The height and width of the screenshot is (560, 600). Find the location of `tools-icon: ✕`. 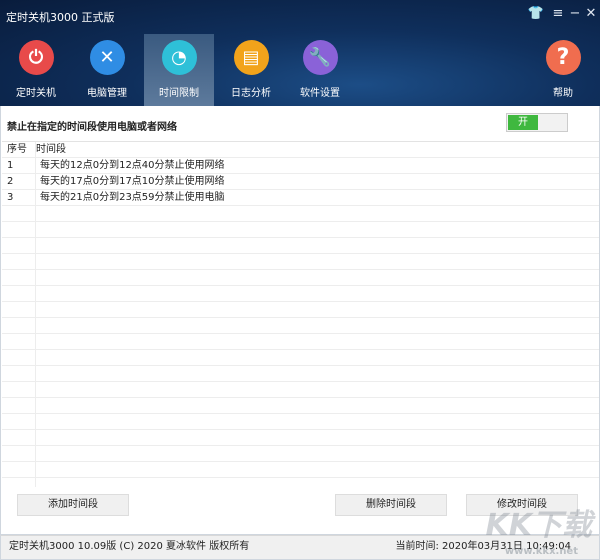

tools-icon: ✕ is located at coordinates (107, 57).